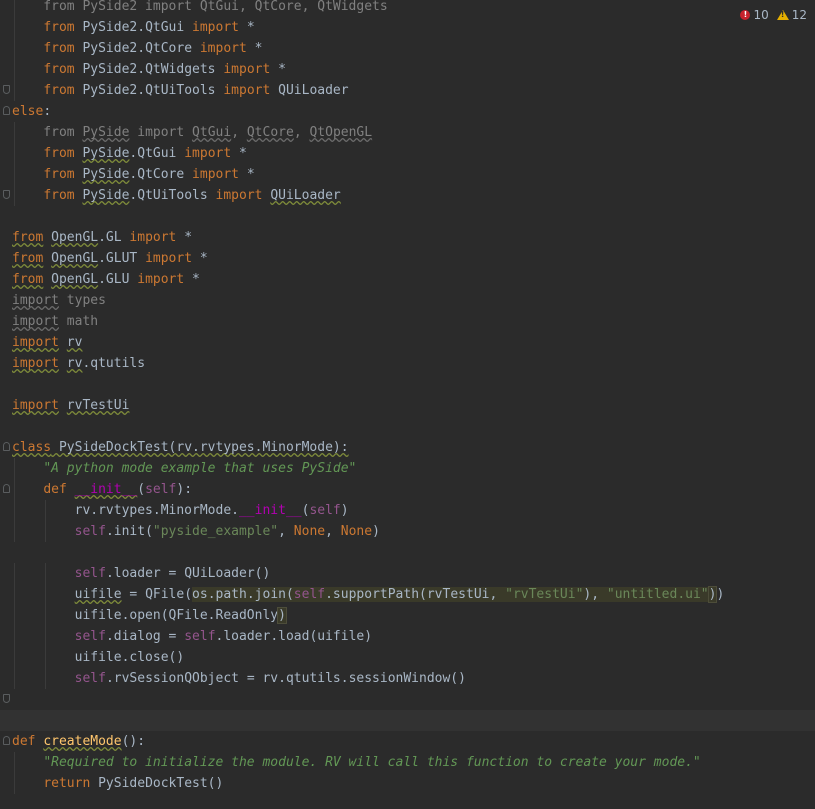 The height and width of the screenshot is (809, 815). What do you see at coordinates (407, 69) in the screenshot?
I see `code-line: from PySide2.QtWidgets import *` at bounding box center [407, 69].